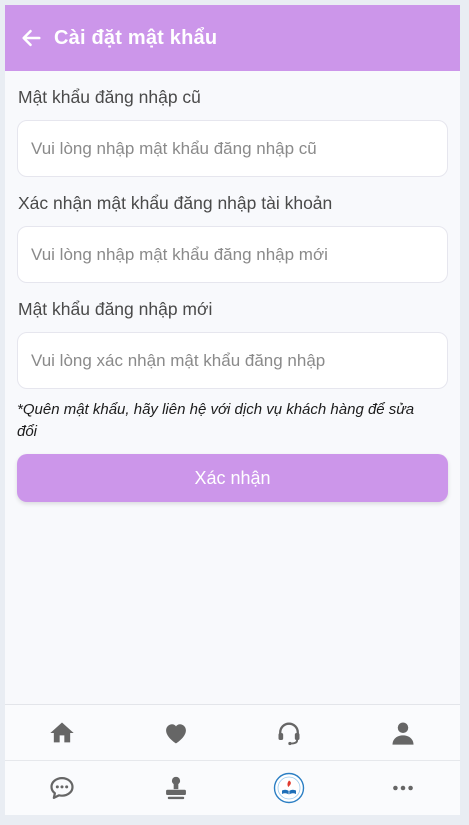 Image resolution: width=469 pixels, height=825 pixels. I want to click on old-password-label: Mật khẩu đăng nhập cũ, so click(109, 97).